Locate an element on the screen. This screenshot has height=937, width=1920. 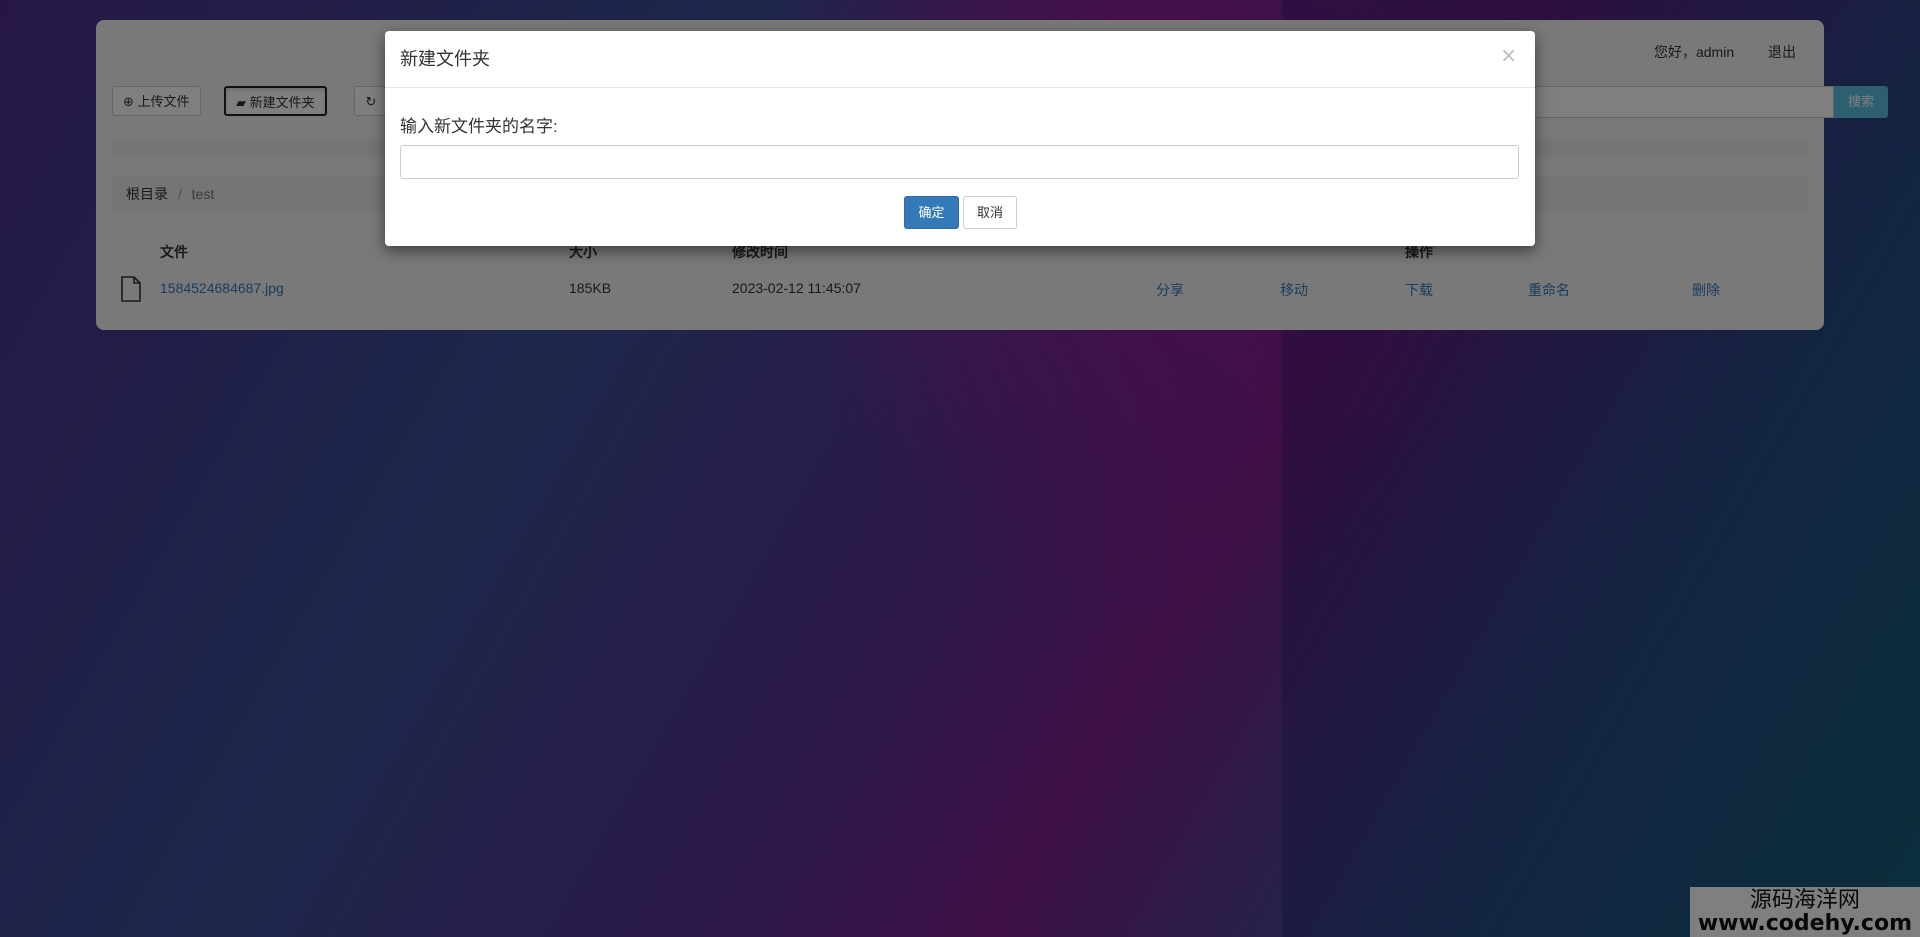
confirm-button: 确定 is located at coordinates (931, 212).